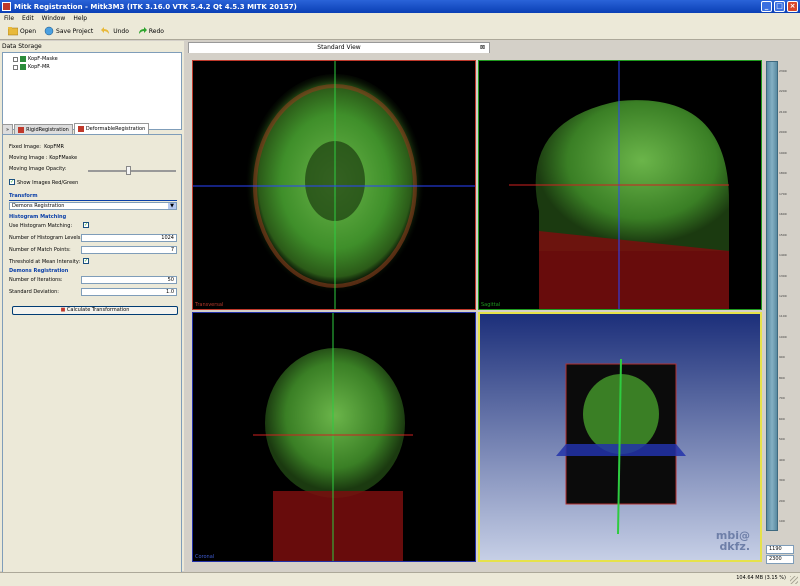  I want to click on opacity-slider-handle, so click(128, 170).